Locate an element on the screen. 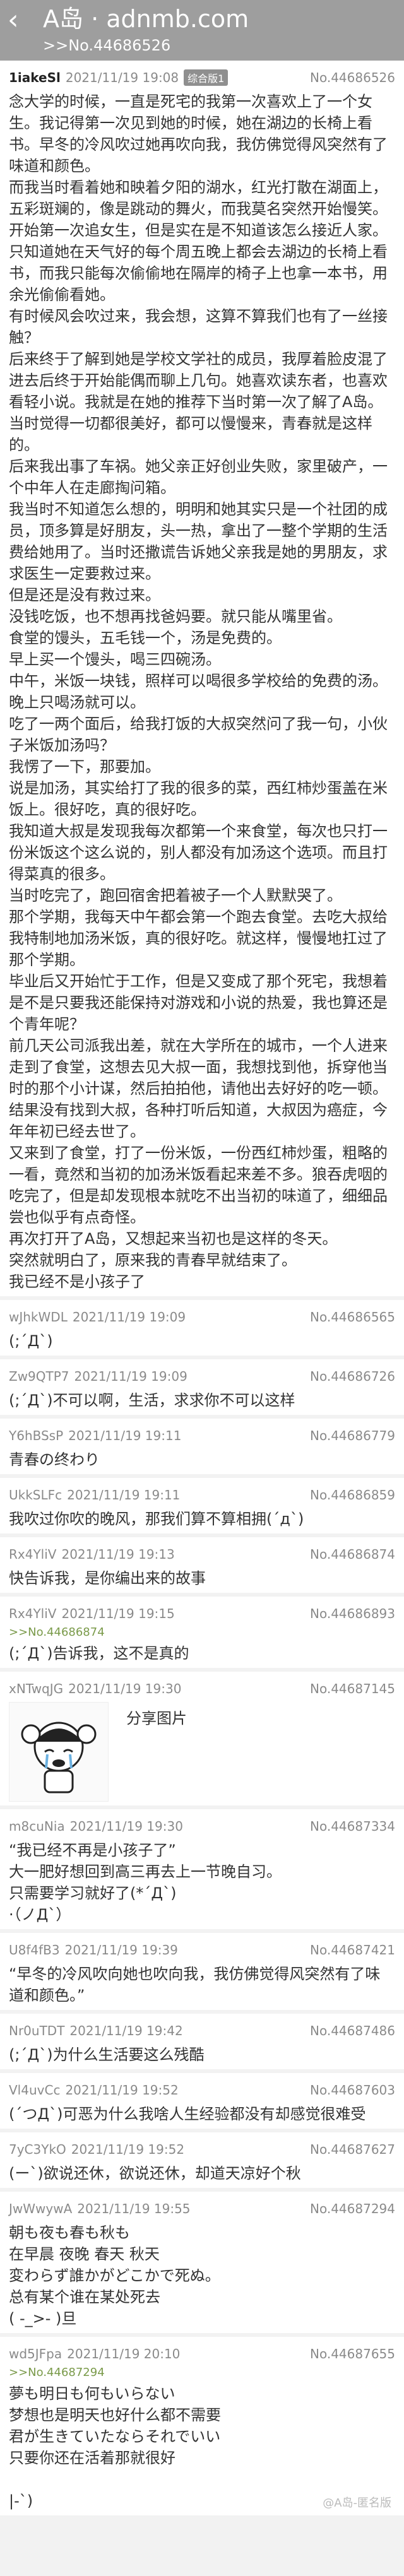  post-time: 2021/11/19 19:42 is located at coordinates (126, 2031).